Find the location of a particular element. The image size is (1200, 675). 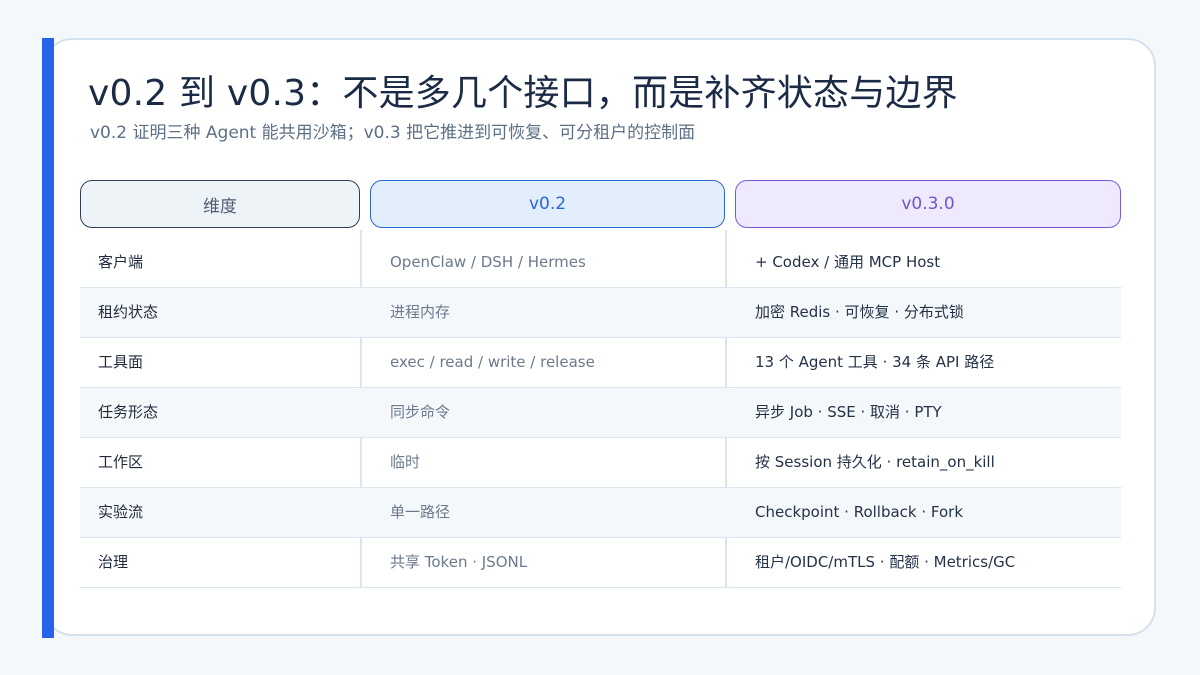

header-dimension: 维度 is located at coordinates (220, 204).